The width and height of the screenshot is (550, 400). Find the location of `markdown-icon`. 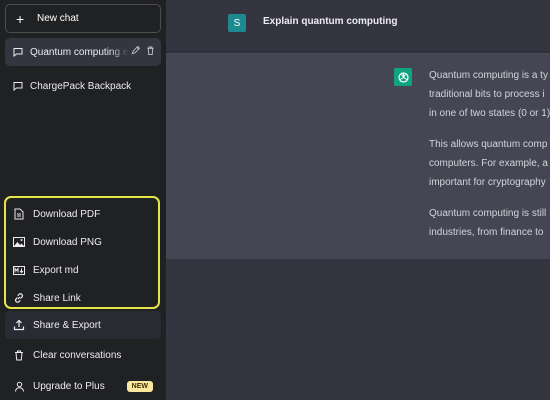

markdown-icon is located at coordinates (19, 270).